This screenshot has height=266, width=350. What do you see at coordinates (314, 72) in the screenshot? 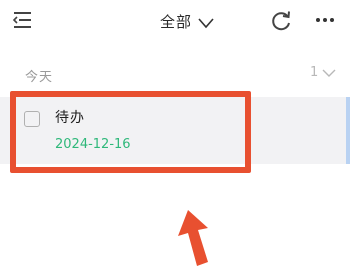
I see `section-task-count: 1` at bounding box center [314, 72].